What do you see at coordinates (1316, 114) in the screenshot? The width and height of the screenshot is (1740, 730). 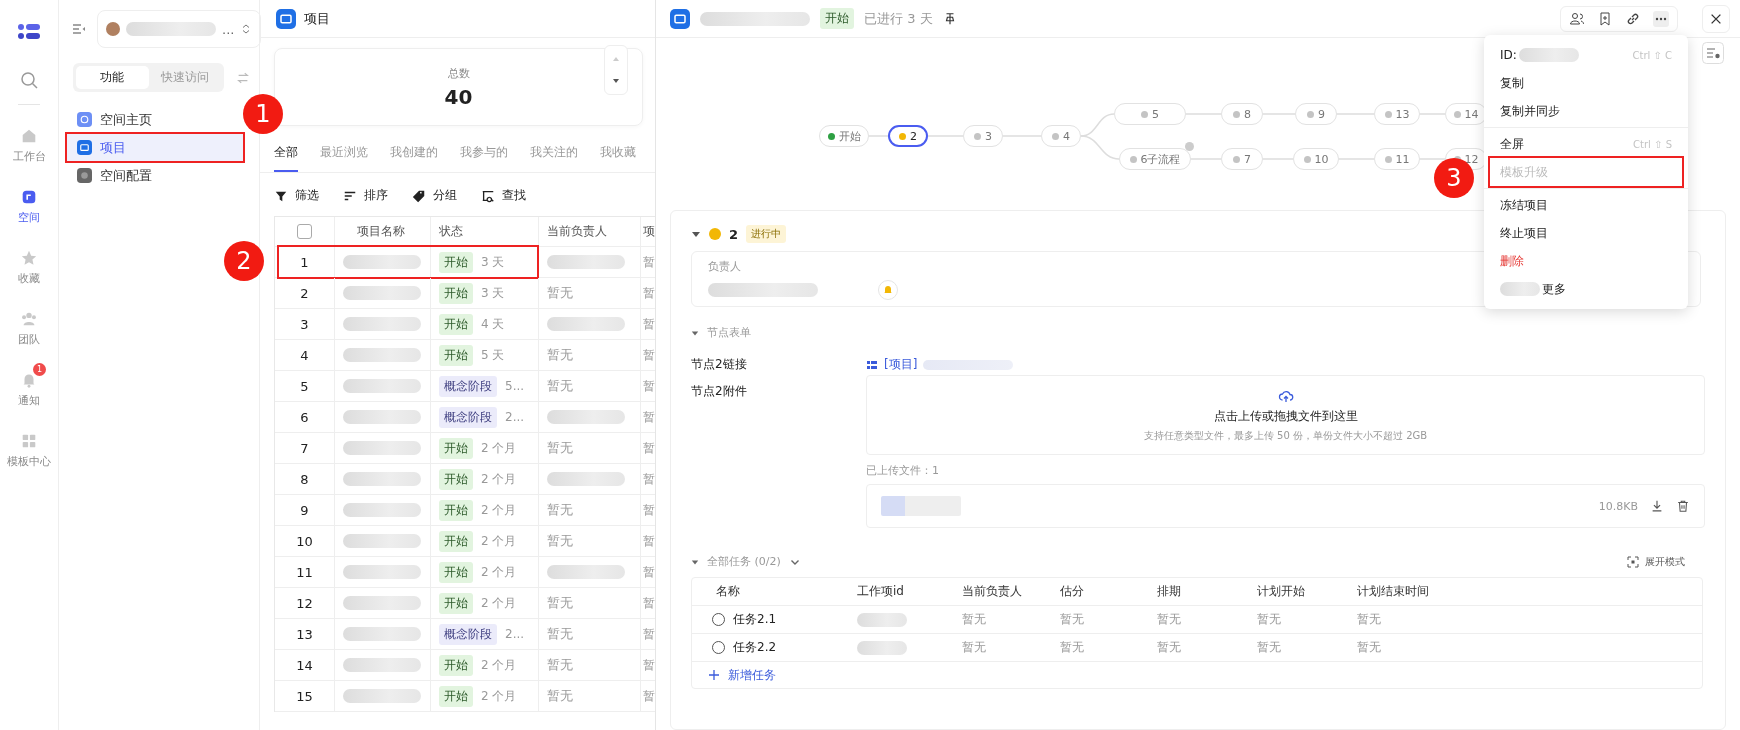 I see `flow-node: 9` at bounding box center [1316, 114].